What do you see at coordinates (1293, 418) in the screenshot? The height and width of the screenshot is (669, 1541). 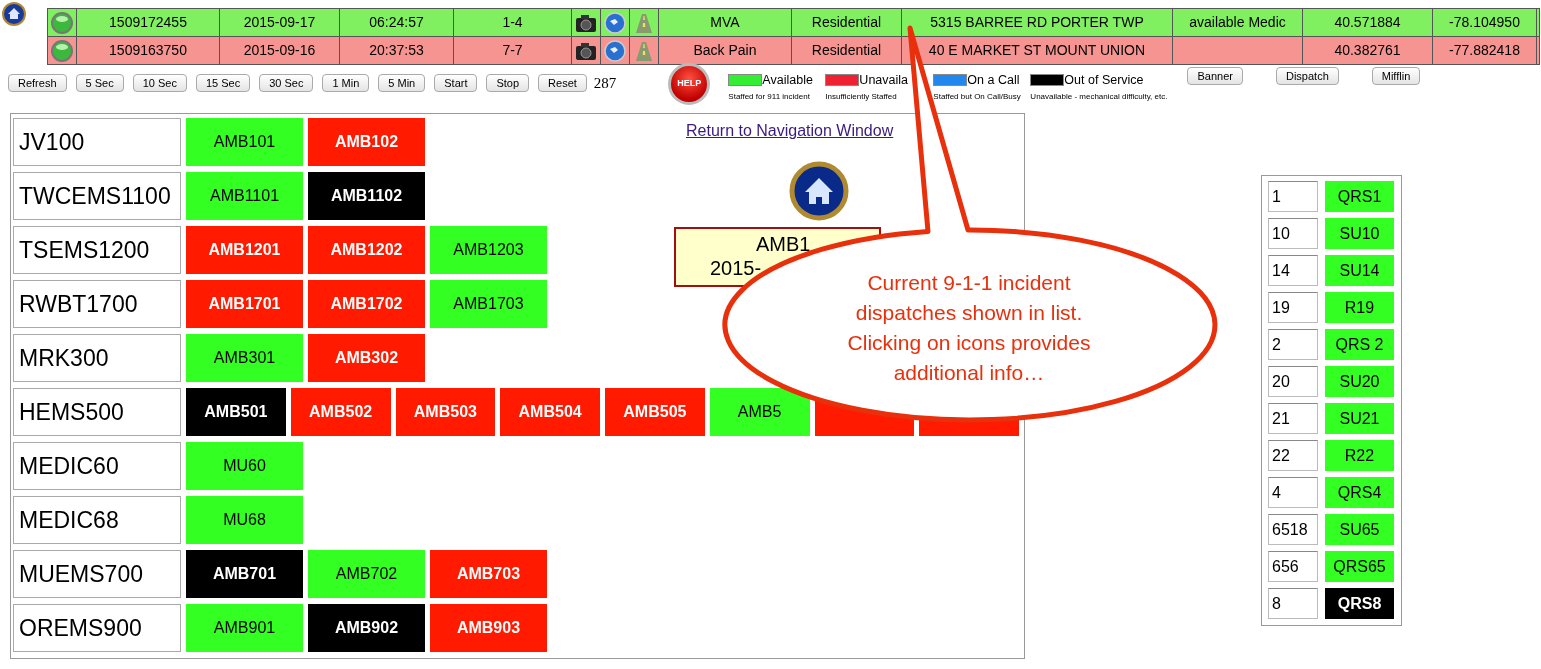 I see `unit-number-field: 21` at bounding box center [1293, 418].